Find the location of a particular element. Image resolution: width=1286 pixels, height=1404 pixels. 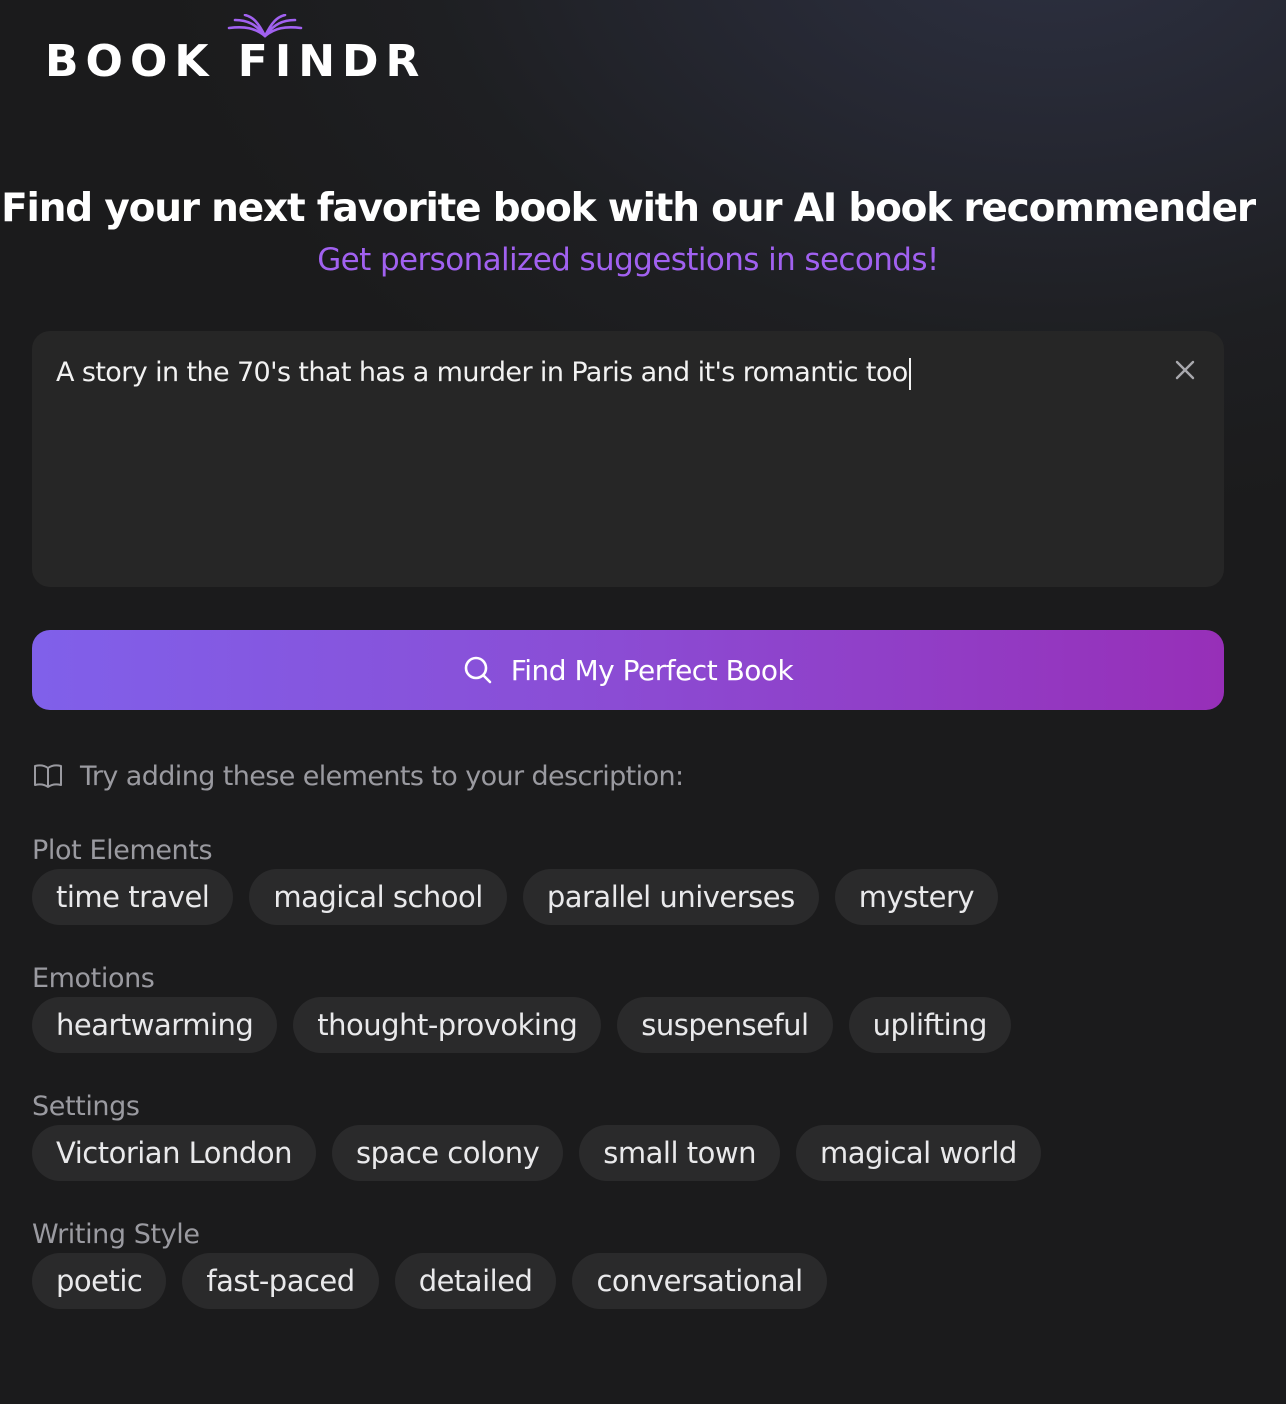

chip-thought-provoking: thought-provoking is located at coordinates (447, 1025).